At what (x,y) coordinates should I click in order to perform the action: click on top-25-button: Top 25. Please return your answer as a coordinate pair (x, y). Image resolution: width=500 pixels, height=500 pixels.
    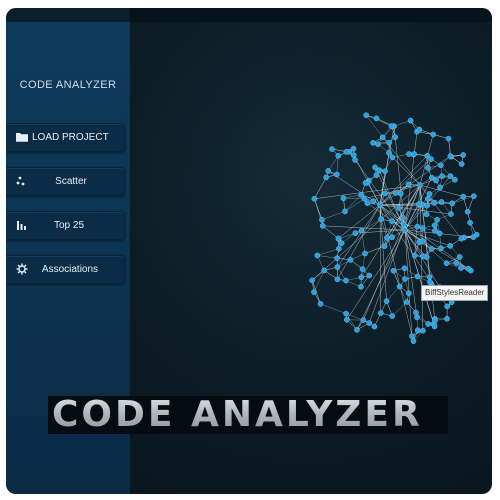
    Looking at the image, I should click on (65, 225).